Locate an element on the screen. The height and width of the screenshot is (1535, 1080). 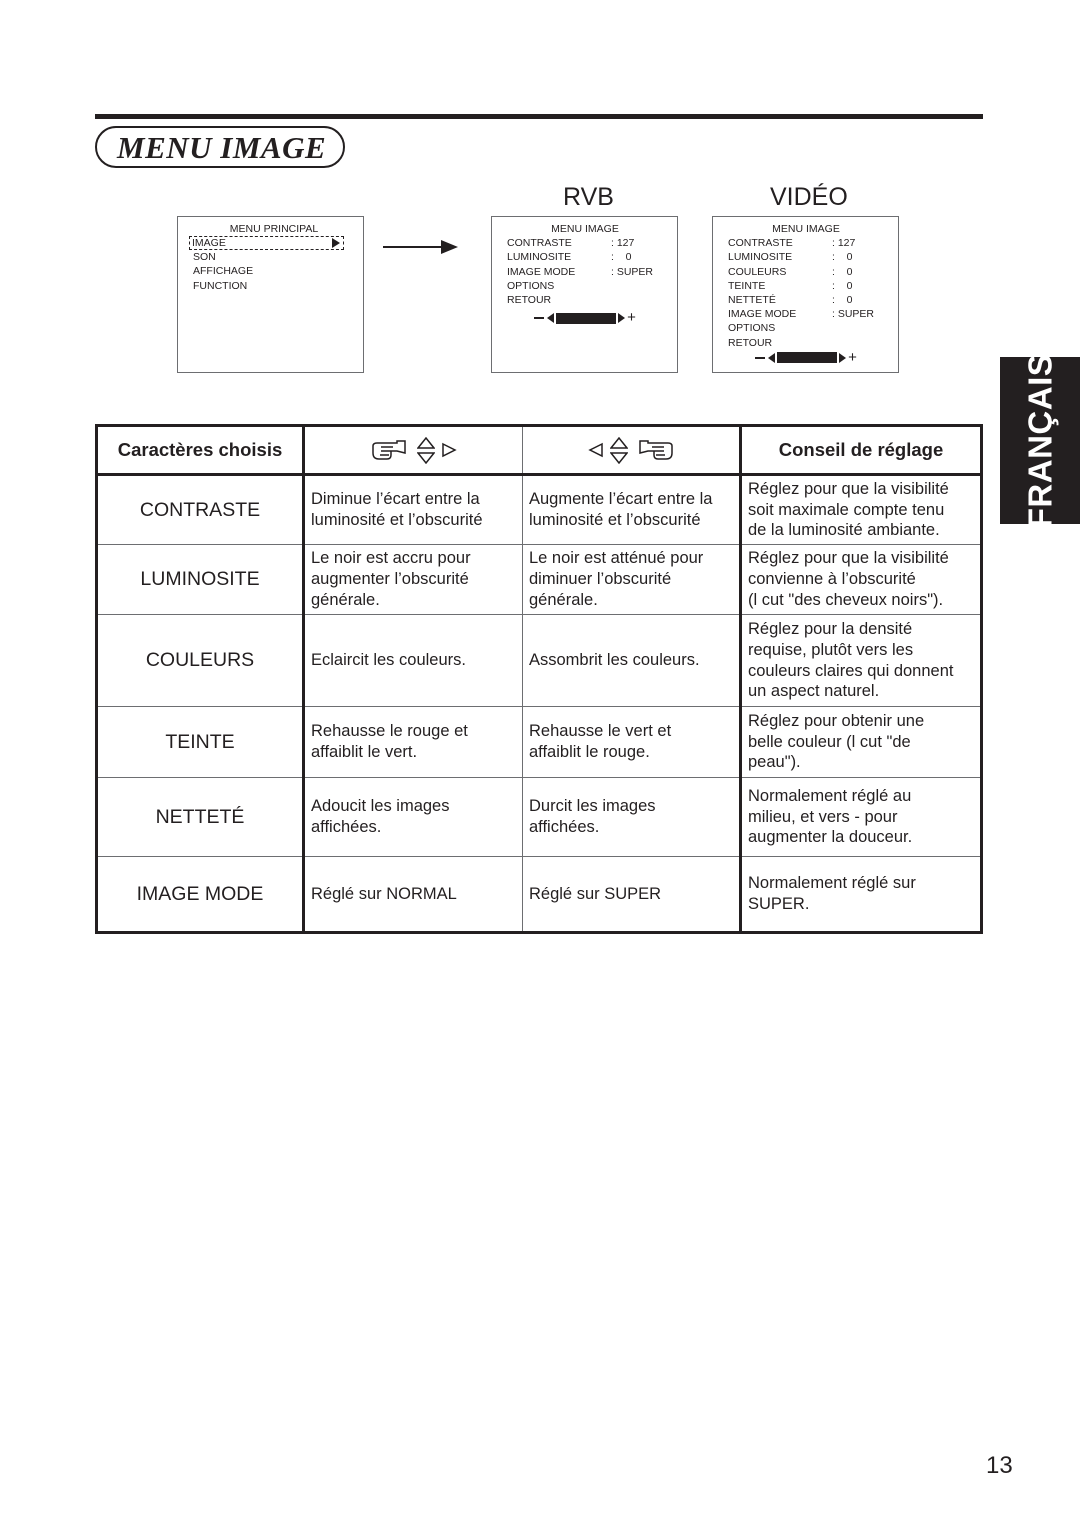
right-triangle-icon is located at coordinates (449, 450).